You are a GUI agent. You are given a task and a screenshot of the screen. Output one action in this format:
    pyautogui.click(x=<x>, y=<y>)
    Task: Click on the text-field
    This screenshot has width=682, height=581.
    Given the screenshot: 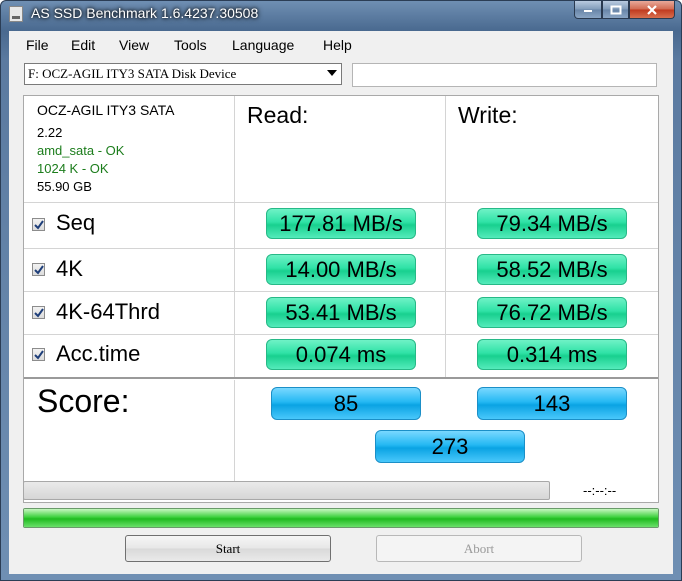 What is the action you would take?
    pyautogui.click(x=504, y=75)
    